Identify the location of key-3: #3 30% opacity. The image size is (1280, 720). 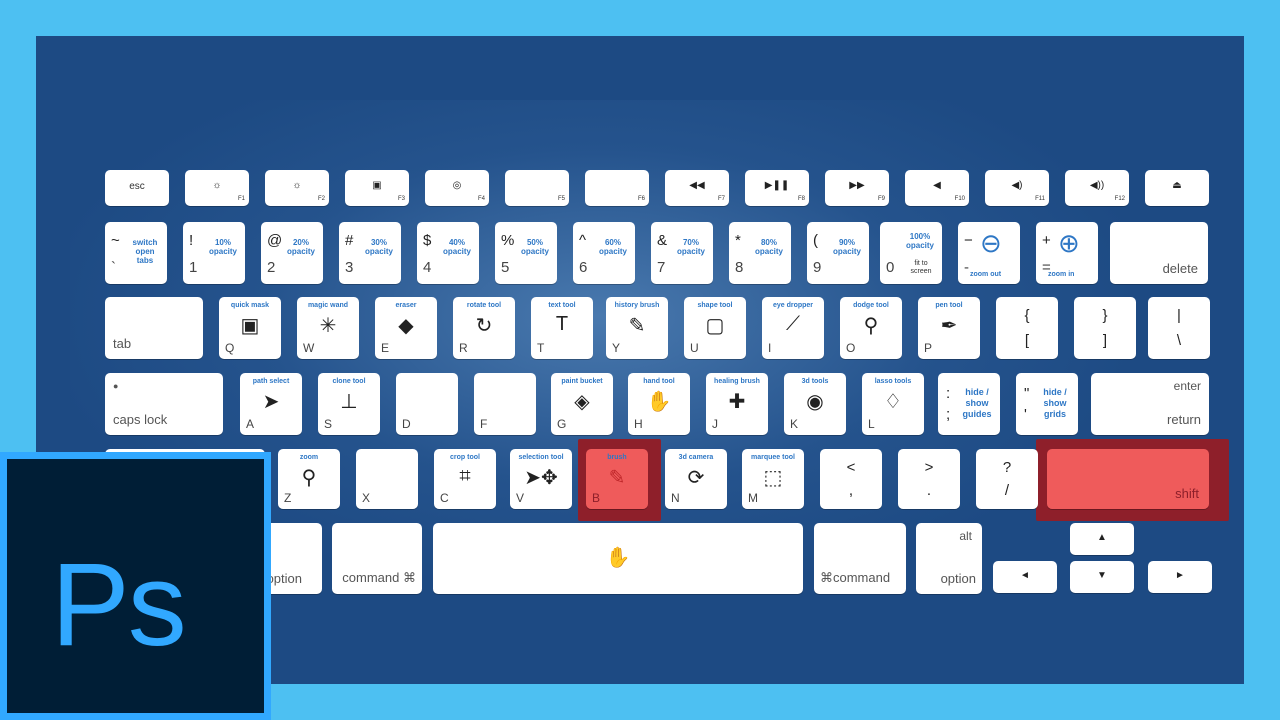
(370, 253).